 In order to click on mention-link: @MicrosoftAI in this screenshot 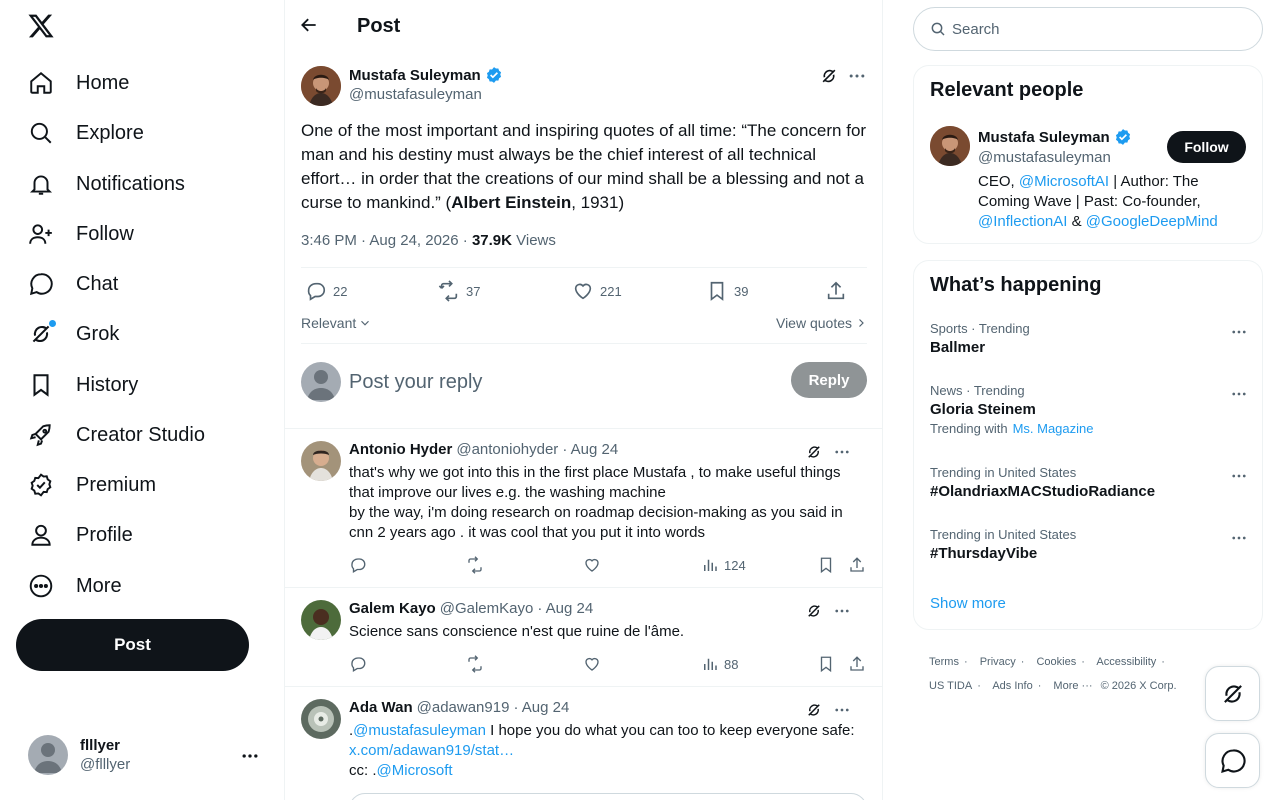, I will do `click(1064, 181)`.